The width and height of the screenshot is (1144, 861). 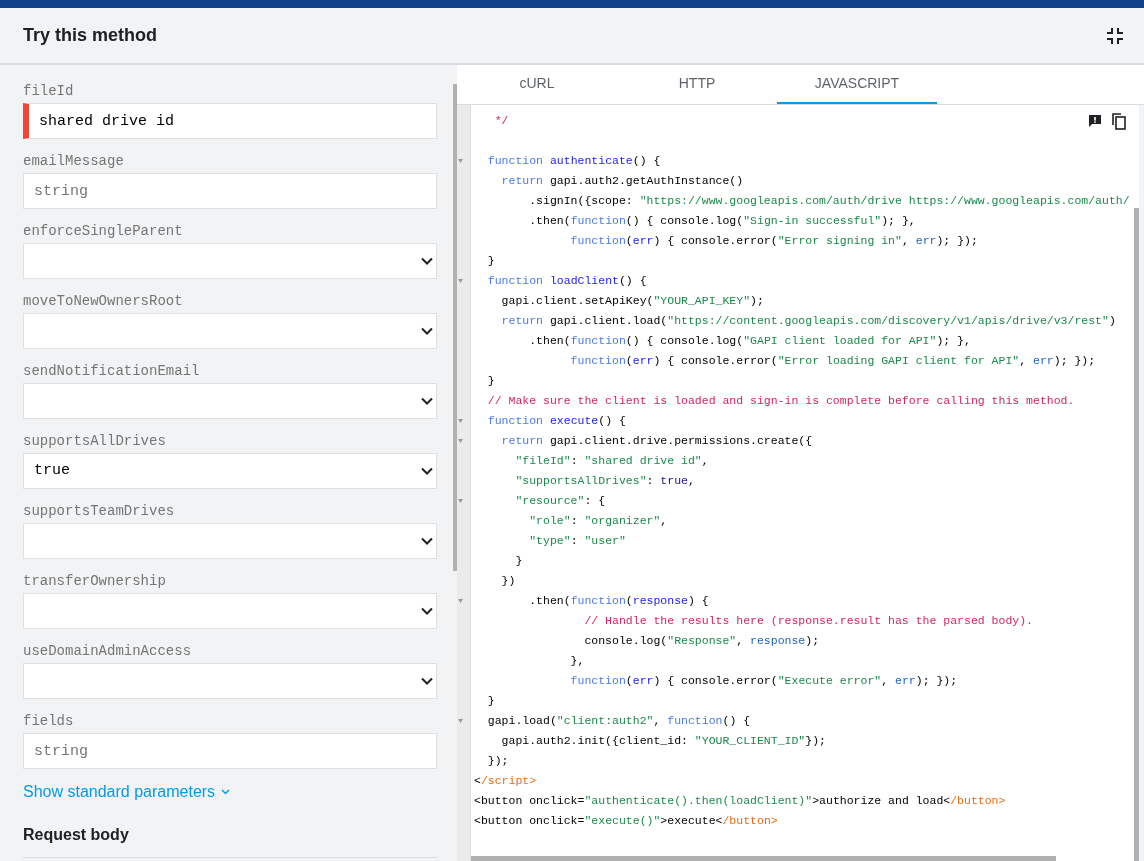 I want to click on code-line: }), so click(x=508, y=581).